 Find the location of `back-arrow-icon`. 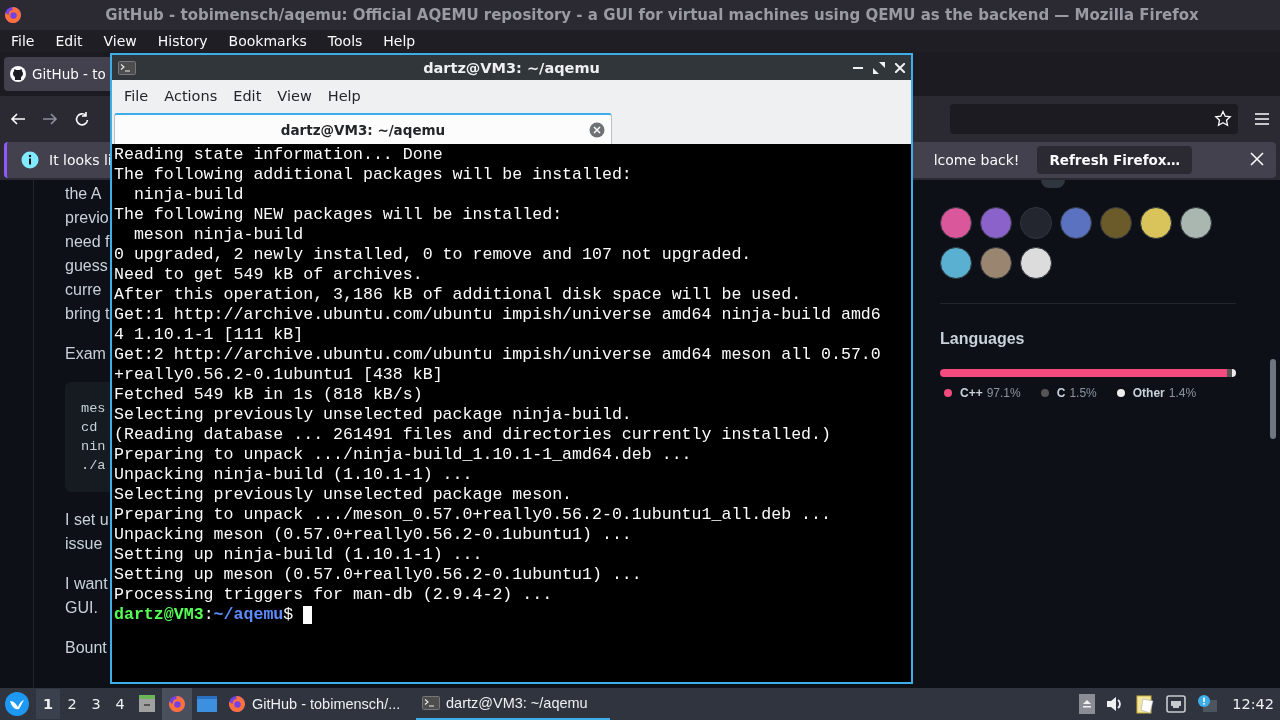

back-arrow-icon is located at coordinates (18, 119).